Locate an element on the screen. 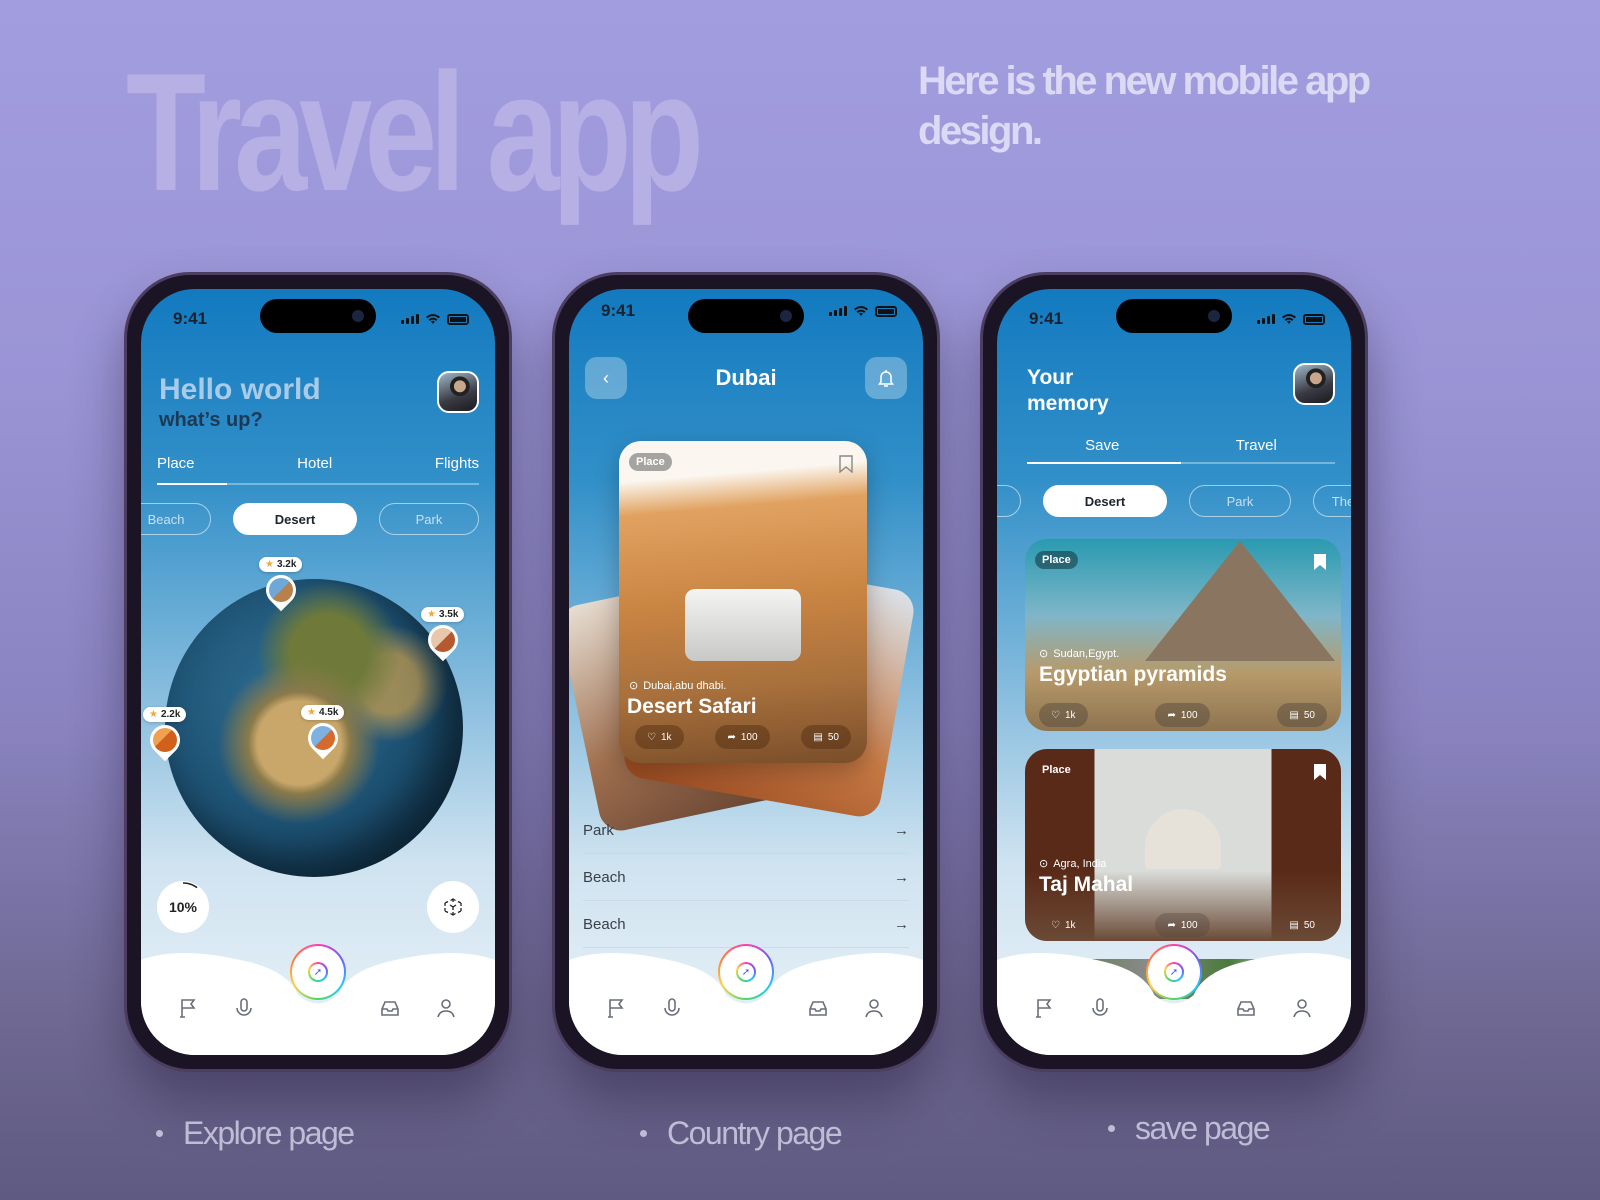 The image size is (1600, 1200). card-image-pyramid is located at coordinates (1240, 601).